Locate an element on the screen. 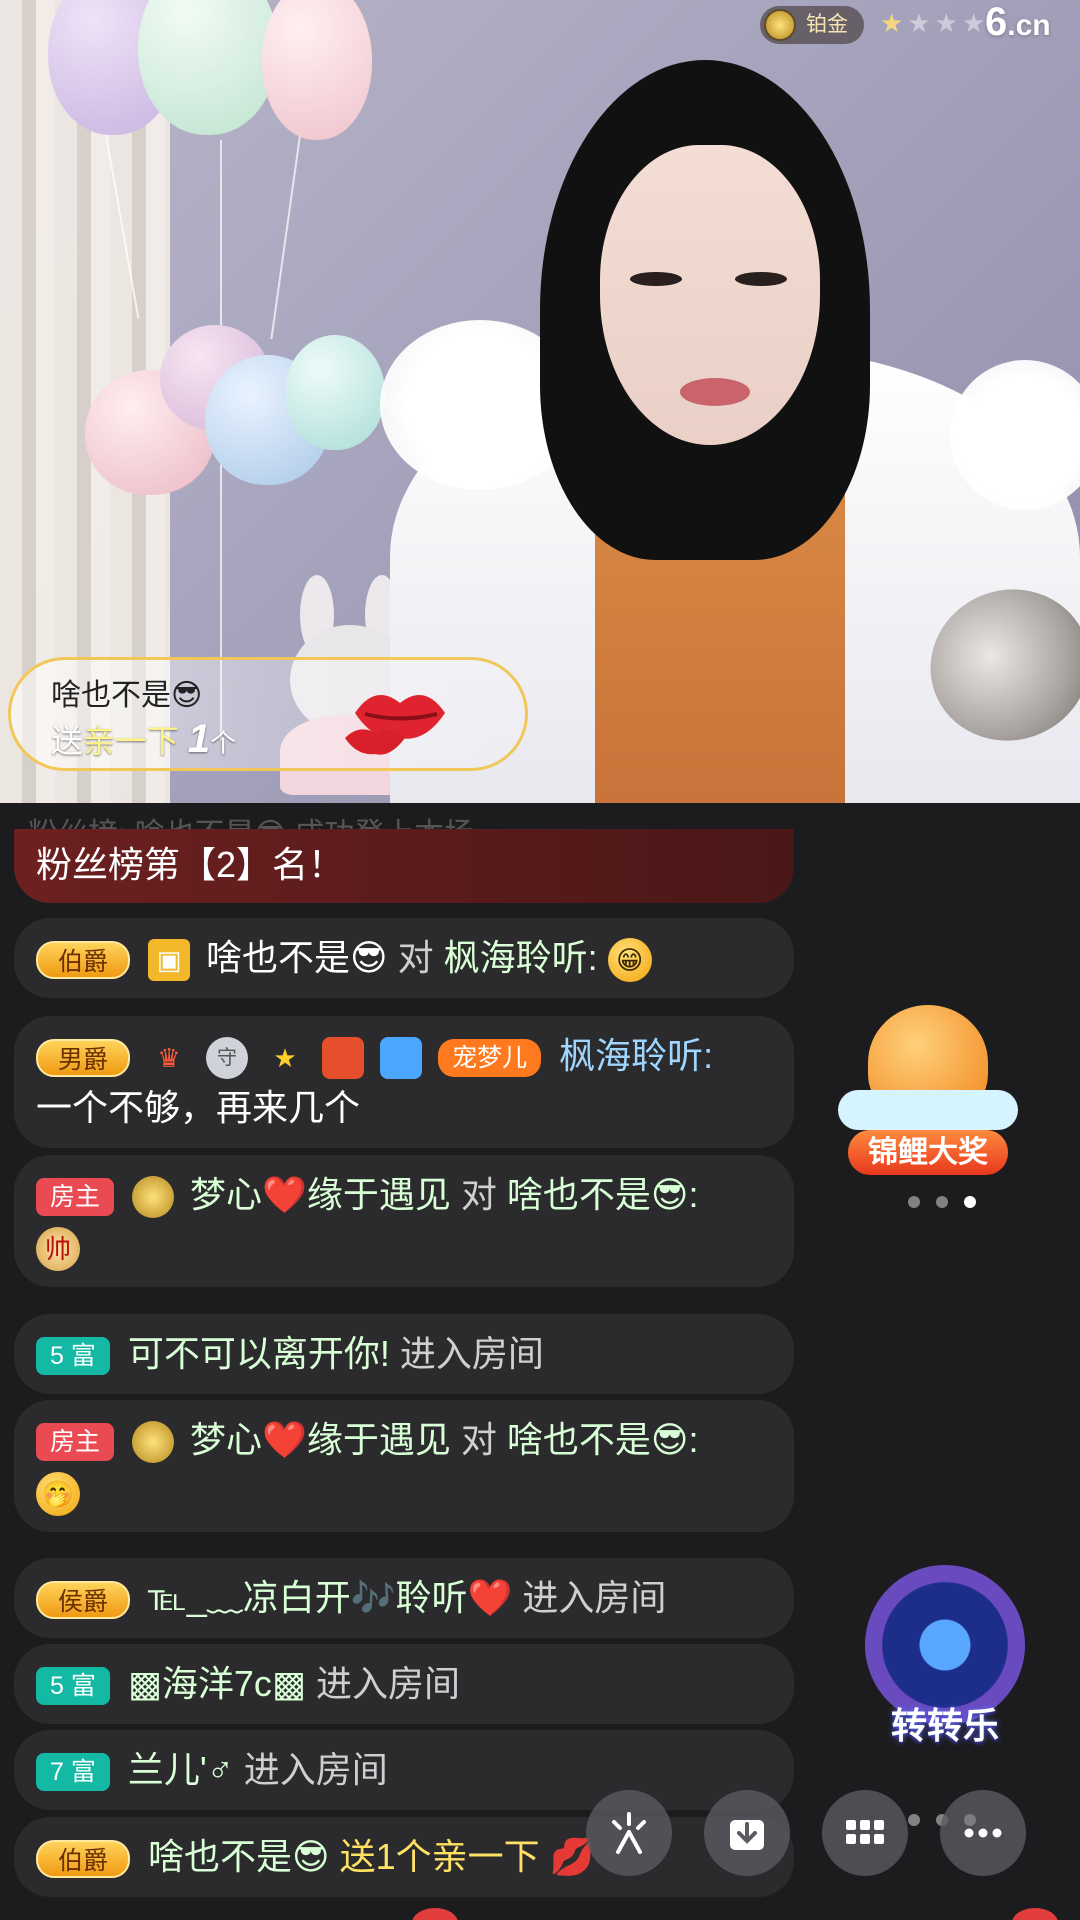 The image size is (1080, 1920). chat-message: 侯爵 ℡_﹏凉白开🎶聆听❤️ 进入房间 is located at coordinates (404, 1598).